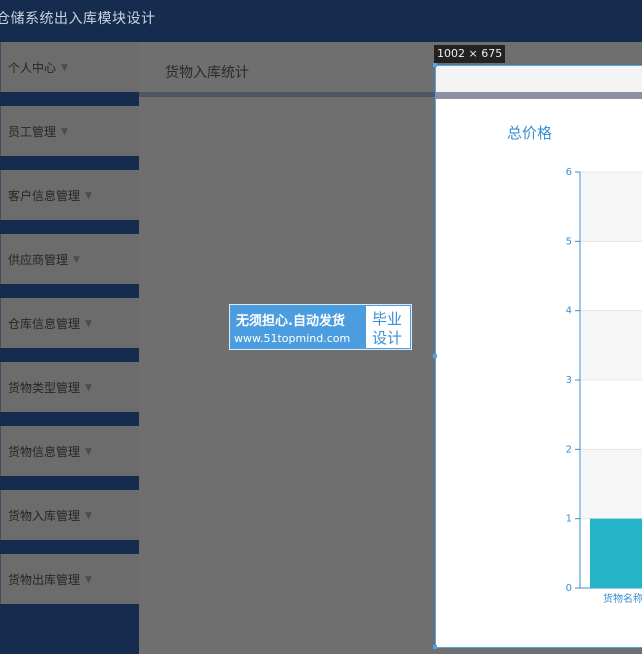  What do you see at coordinates (207, 73) in the screenshot?
I see `page-title: 货物入库统计` at bounding box center [207, 73].